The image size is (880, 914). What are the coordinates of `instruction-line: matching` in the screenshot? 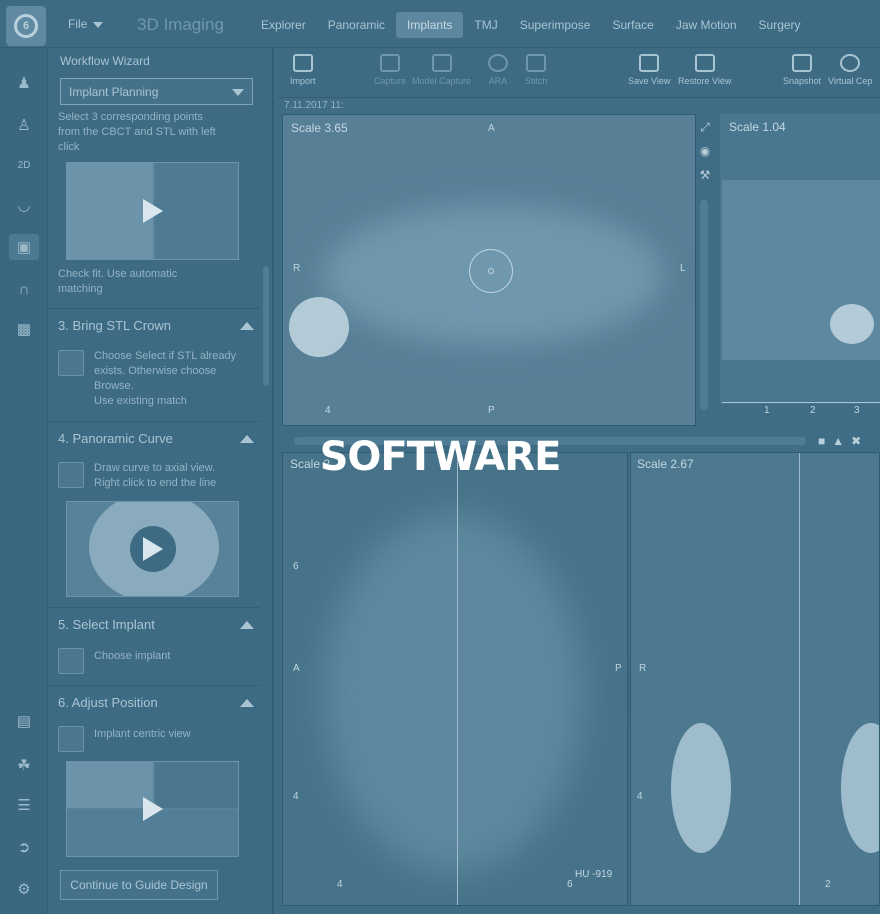 It's located at (80, 289).